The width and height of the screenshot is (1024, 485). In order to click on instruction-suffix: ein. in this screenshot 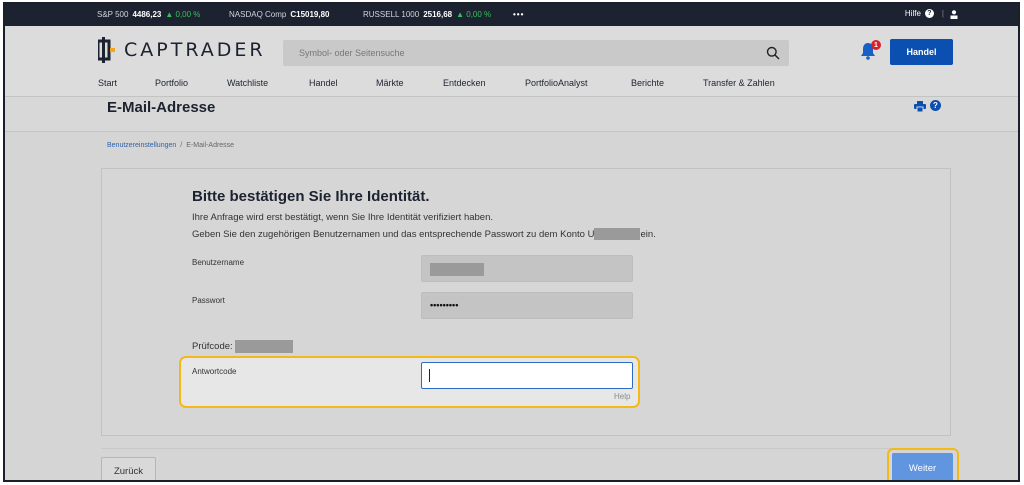, I will do `click(648, 234)`.